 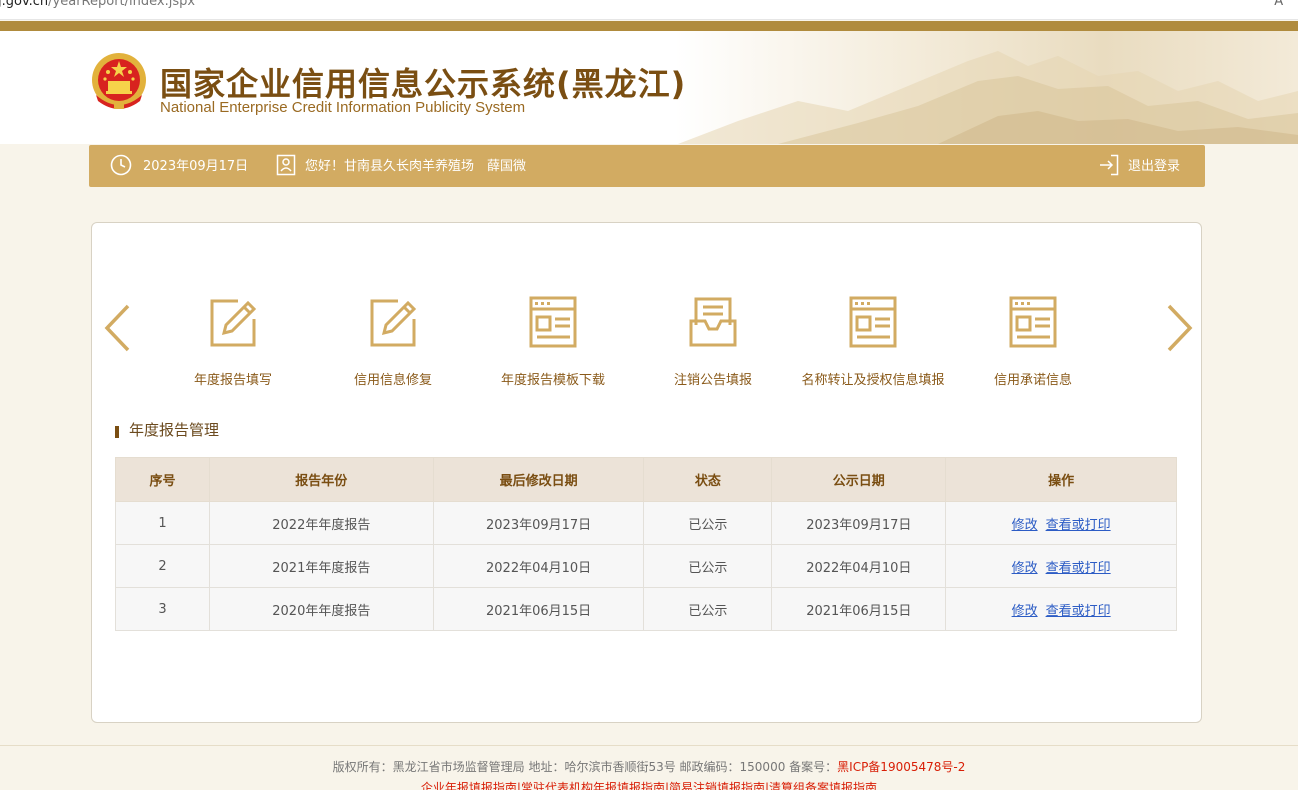 I want to click on table-header-row: 序号 报告年份 最后修改日期 状态 公示日期 操作, so click(x=646, y=479).